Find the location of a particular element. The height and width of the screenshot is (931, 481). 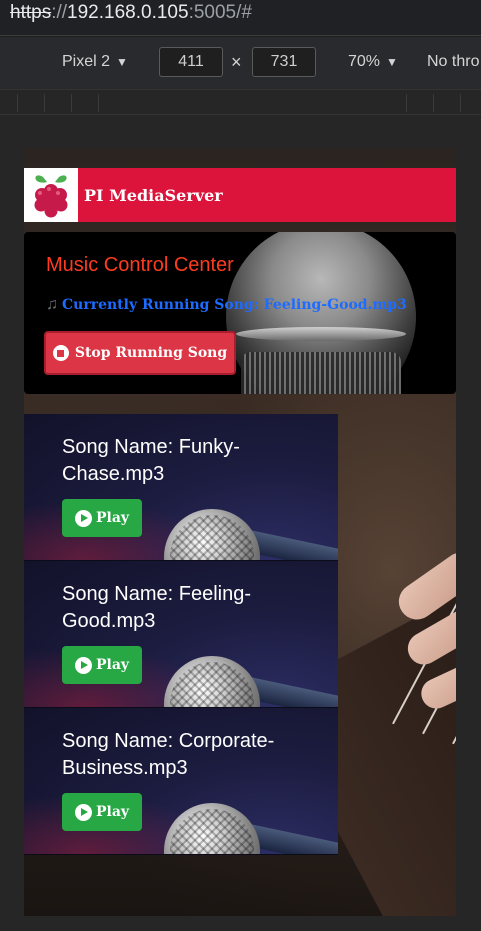

address-bar: https://192.168.0.105:5005/# is located at coordinates (240, 18).